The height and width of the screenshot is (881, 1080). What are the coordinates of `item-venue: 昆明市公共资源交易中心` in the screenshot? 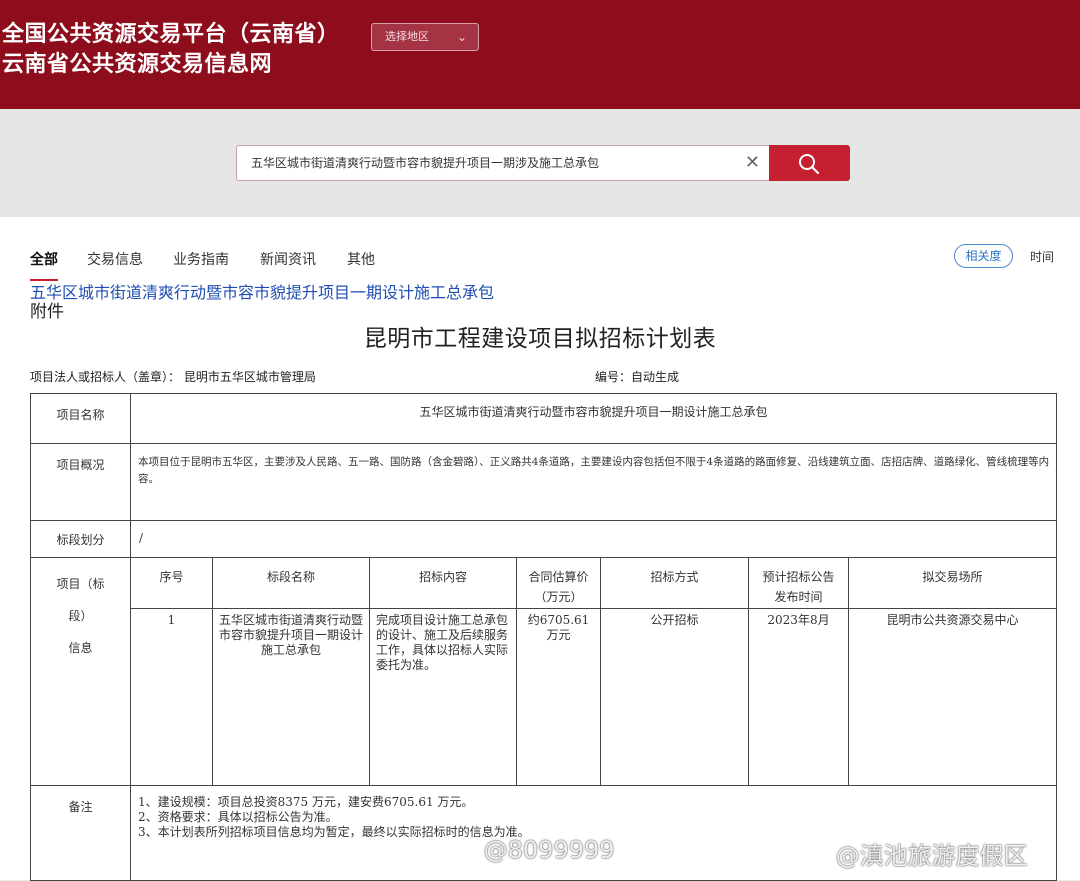 It's located at (952, 697).